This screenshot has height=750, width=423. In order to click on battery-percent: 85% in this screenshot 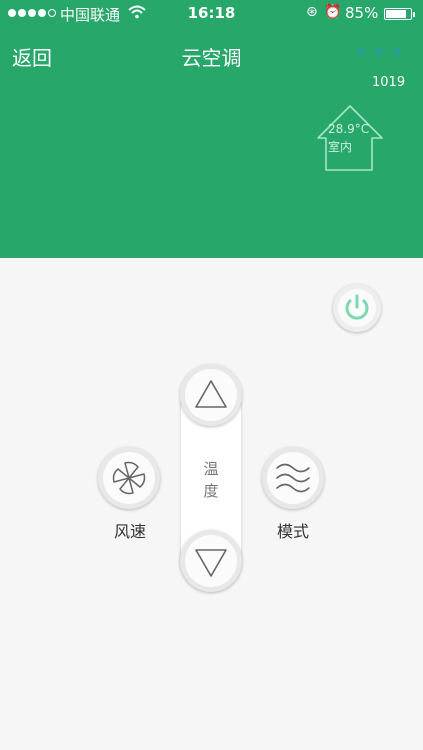, I will do `click(362, 13)`.